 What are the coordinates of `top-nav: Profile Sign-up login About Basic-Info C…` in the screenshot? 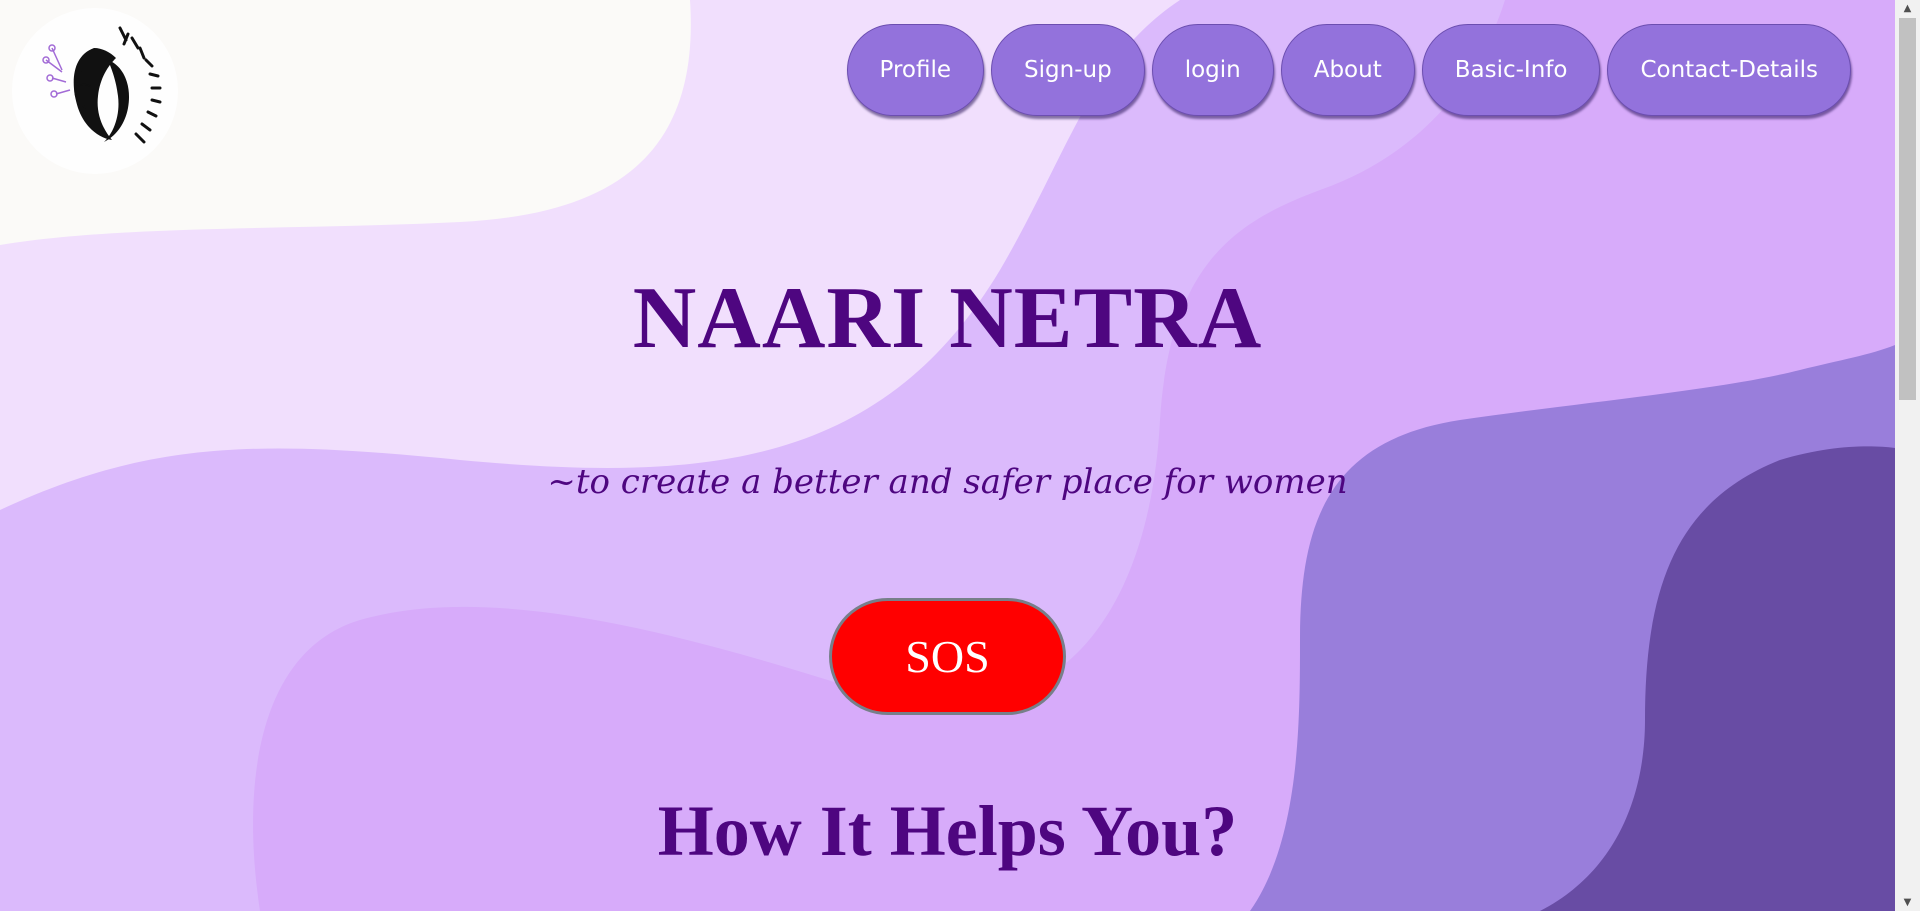 It's located at (1348, 70).